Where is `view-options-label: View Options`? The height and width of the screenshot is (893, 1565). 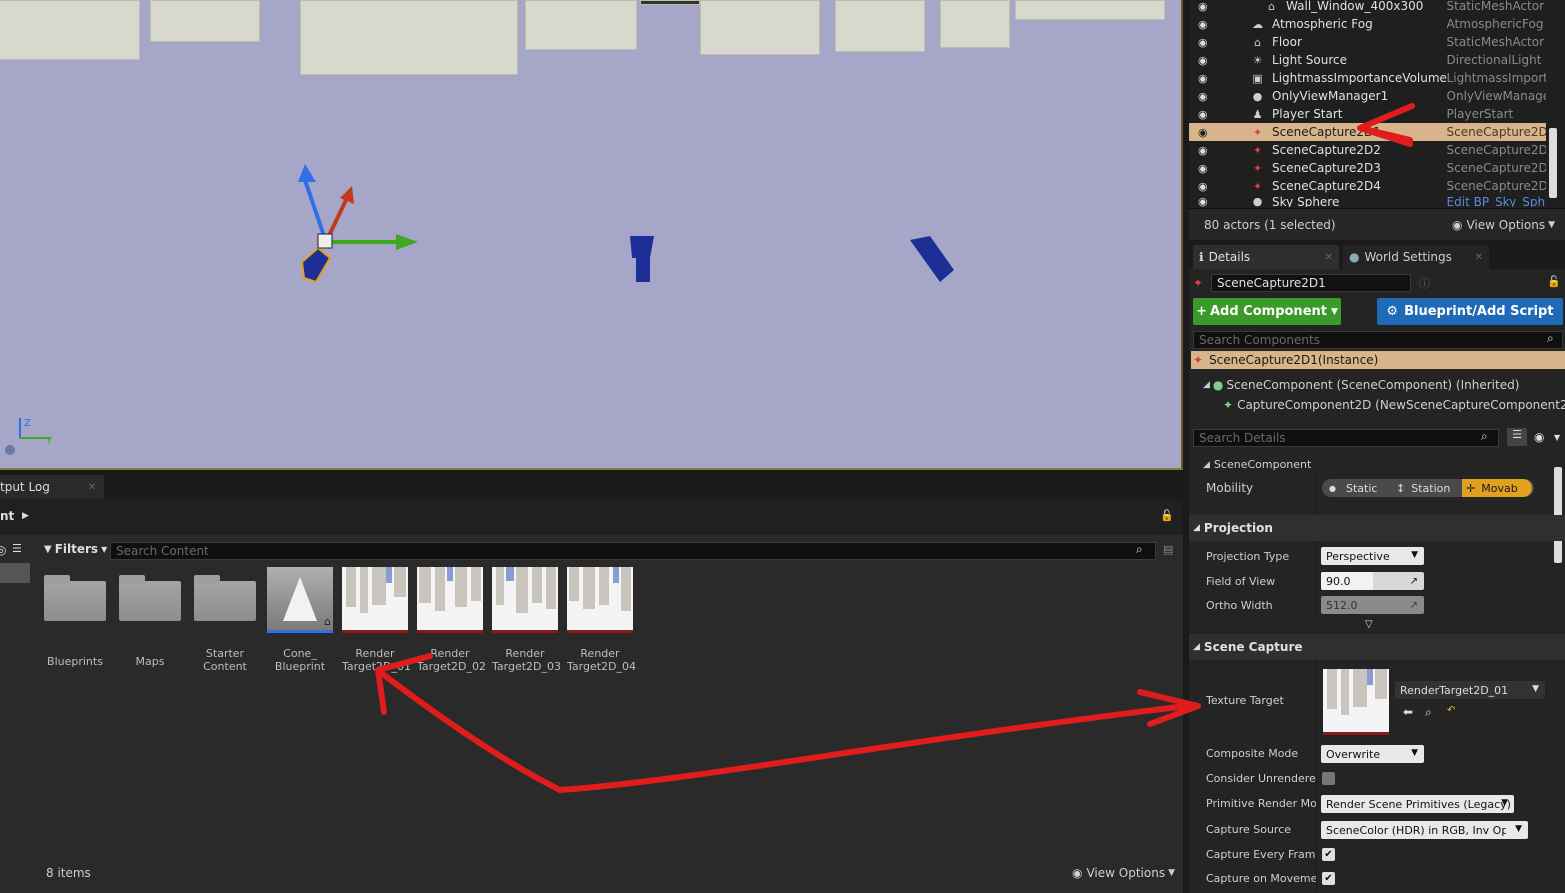
view-options-label: View Options is located at coordinates (1126, 873).